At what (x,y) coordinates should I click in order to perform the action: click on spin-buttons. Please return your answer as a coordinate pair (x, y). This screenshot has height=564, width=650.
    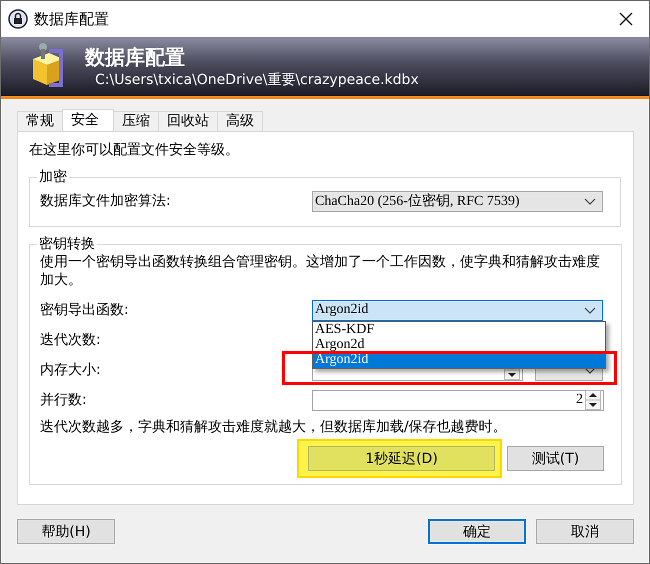
    Looking at the image, I should click on (593, 400).